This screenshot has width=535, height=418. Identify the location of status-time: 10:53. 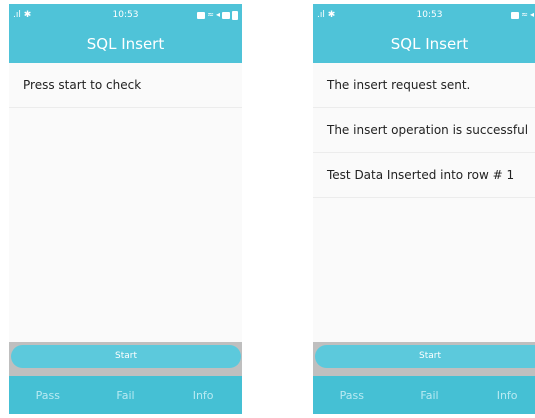
(429, 15).